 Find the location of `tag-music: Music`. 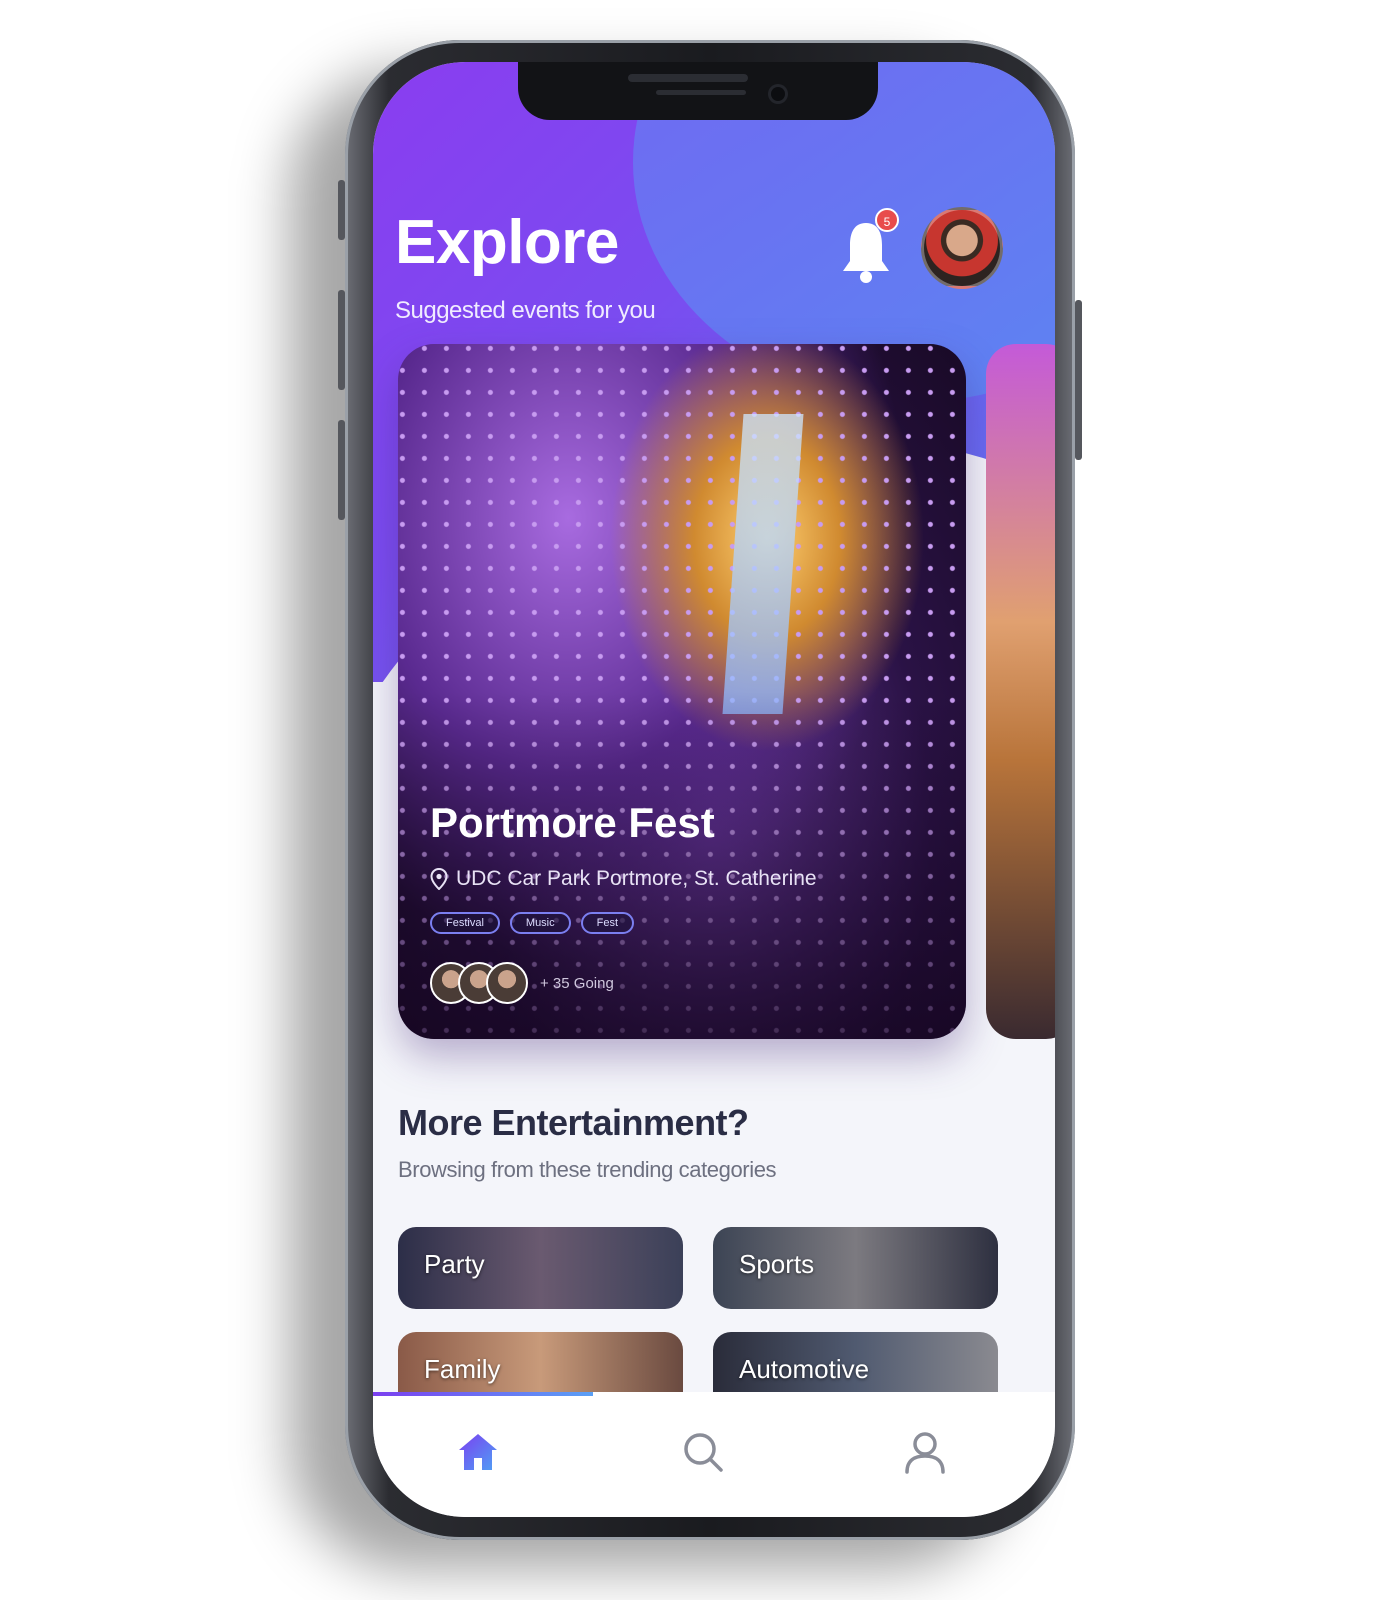

tag-music: Music is located at coordinates (540, 923).